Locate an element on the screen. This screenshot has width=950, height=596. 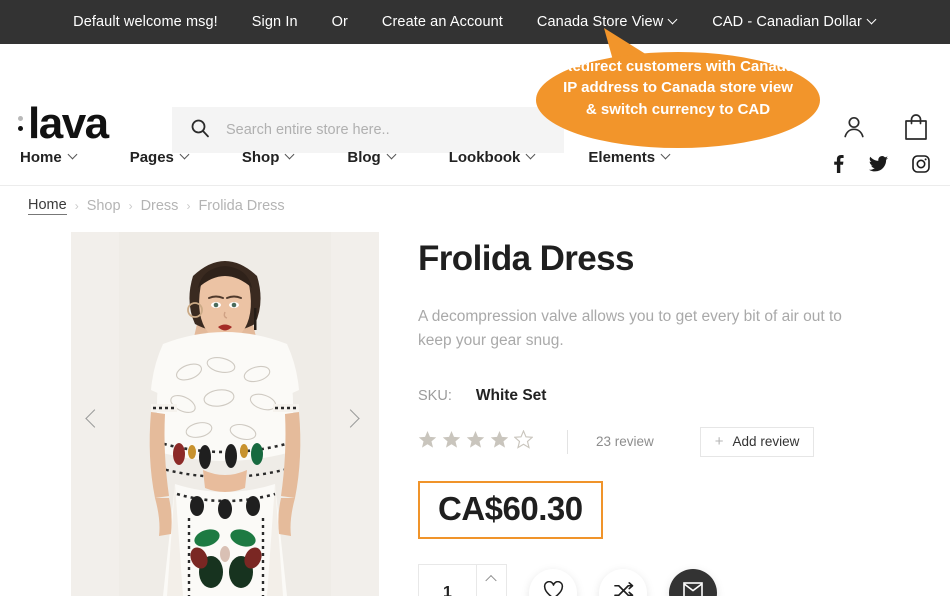
envelope-icon is located at coordinates (693, 589).